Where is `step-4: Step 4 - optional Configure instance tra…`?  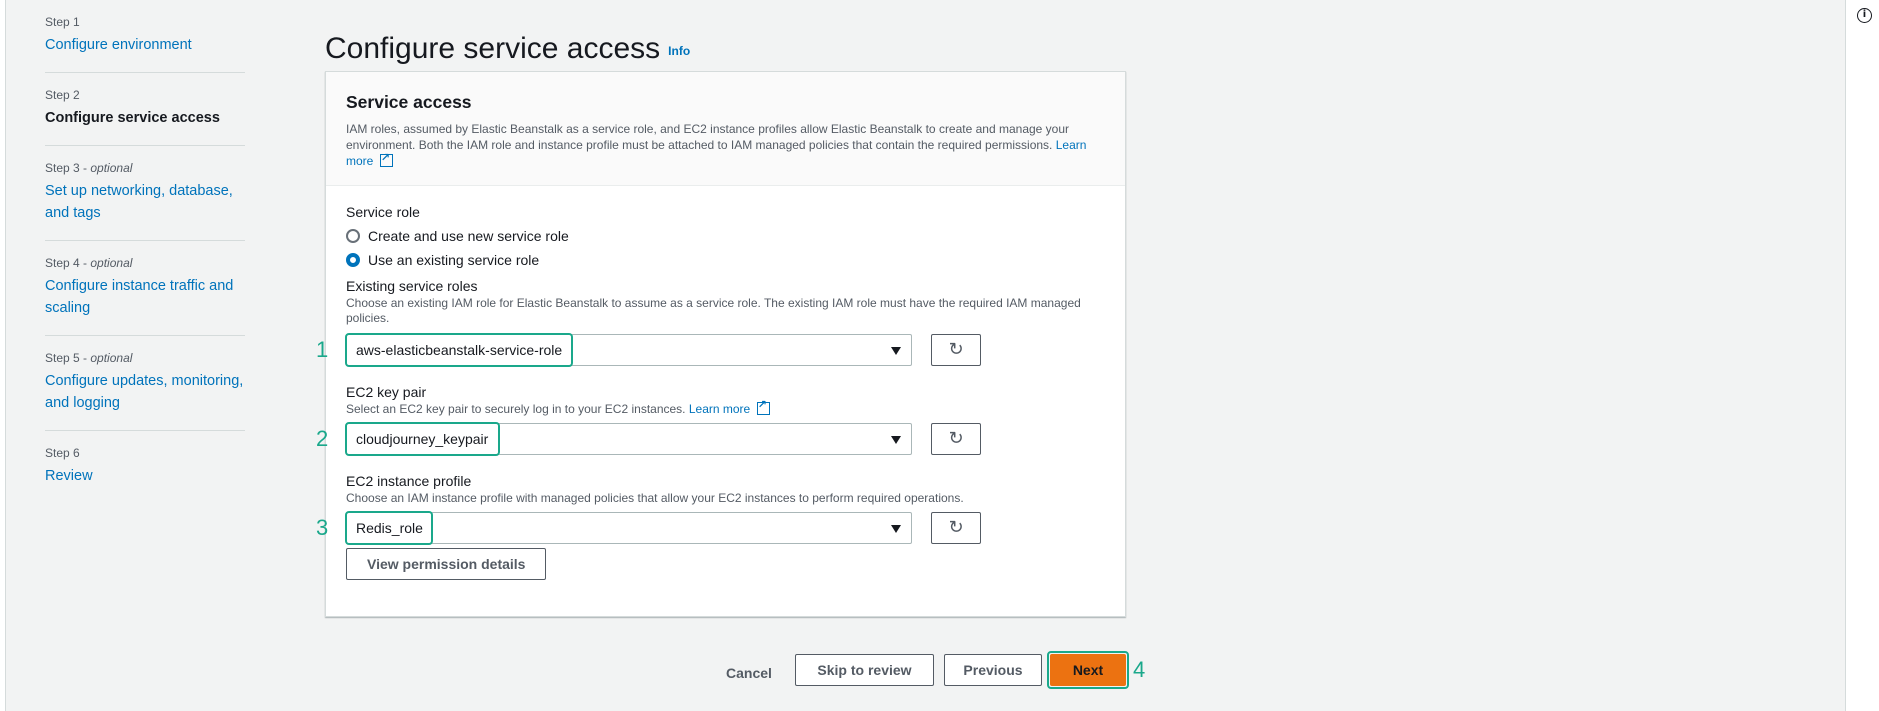 step-4: Step 4 - optional Configure instance tra… is located at coordinates (145, 295).